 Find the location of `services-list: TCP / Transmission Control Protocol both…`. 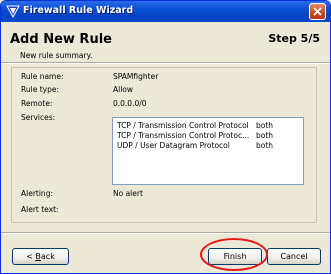

services-list: TCP / Transmission Control Protocol both… is located at coordinates (208, 151).